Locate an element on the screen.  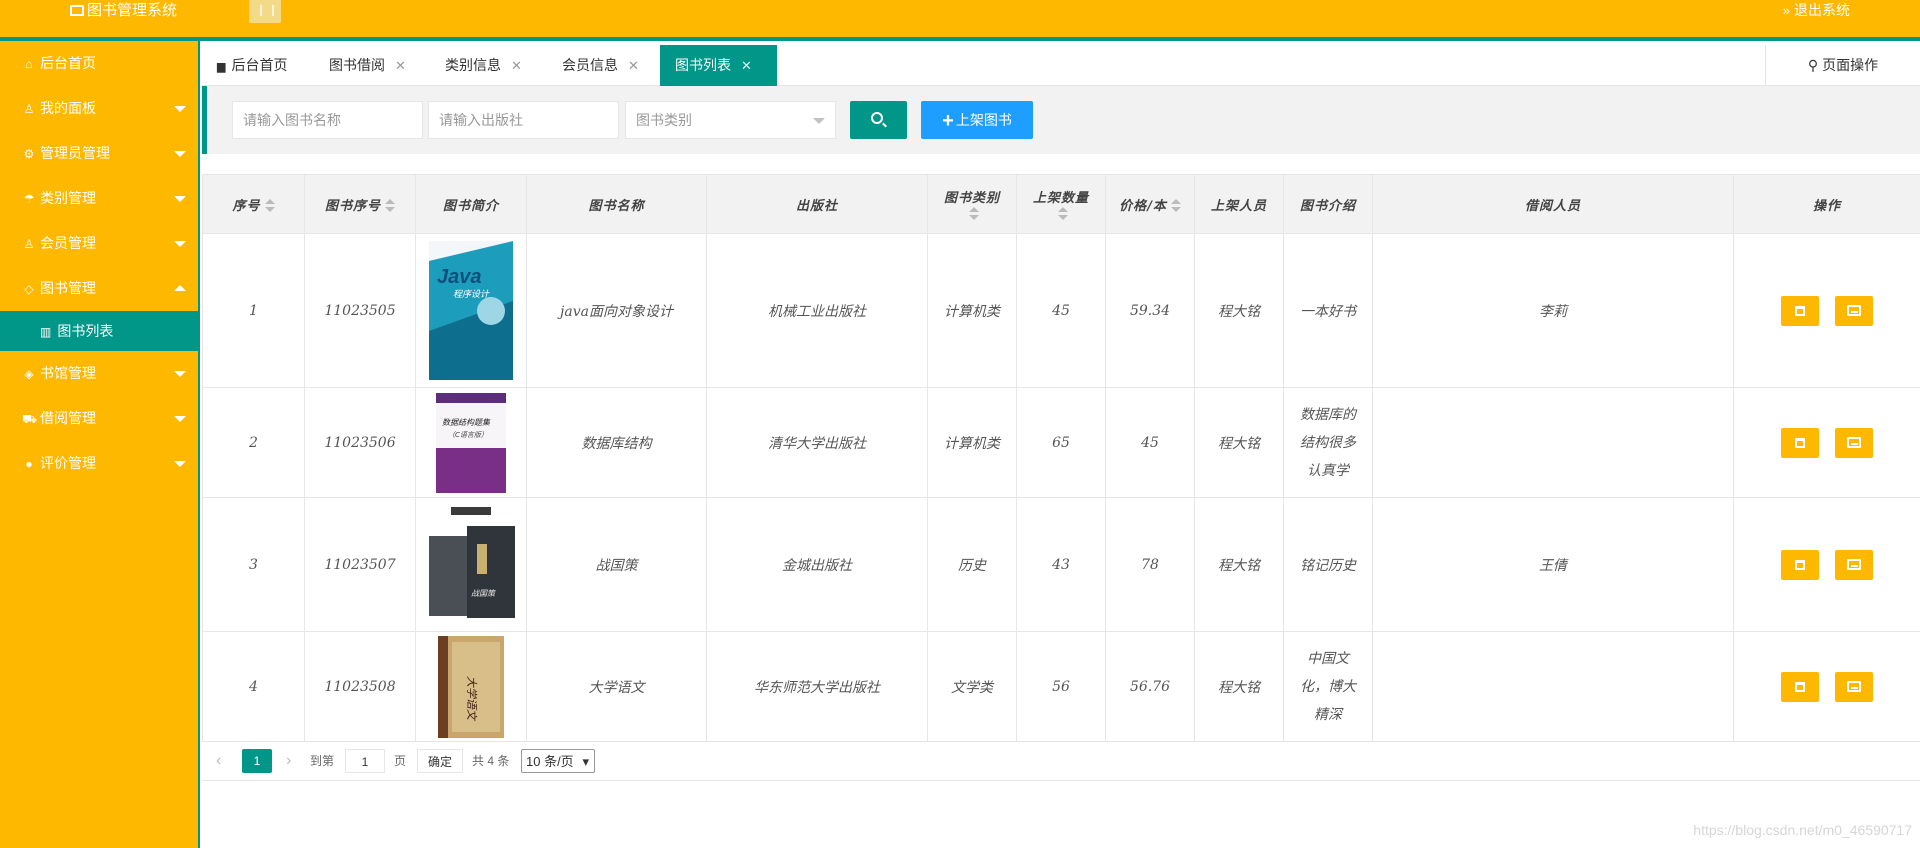
sidebar-item-library: ◈ 书馆管理 is located at coordinates (99, 373).